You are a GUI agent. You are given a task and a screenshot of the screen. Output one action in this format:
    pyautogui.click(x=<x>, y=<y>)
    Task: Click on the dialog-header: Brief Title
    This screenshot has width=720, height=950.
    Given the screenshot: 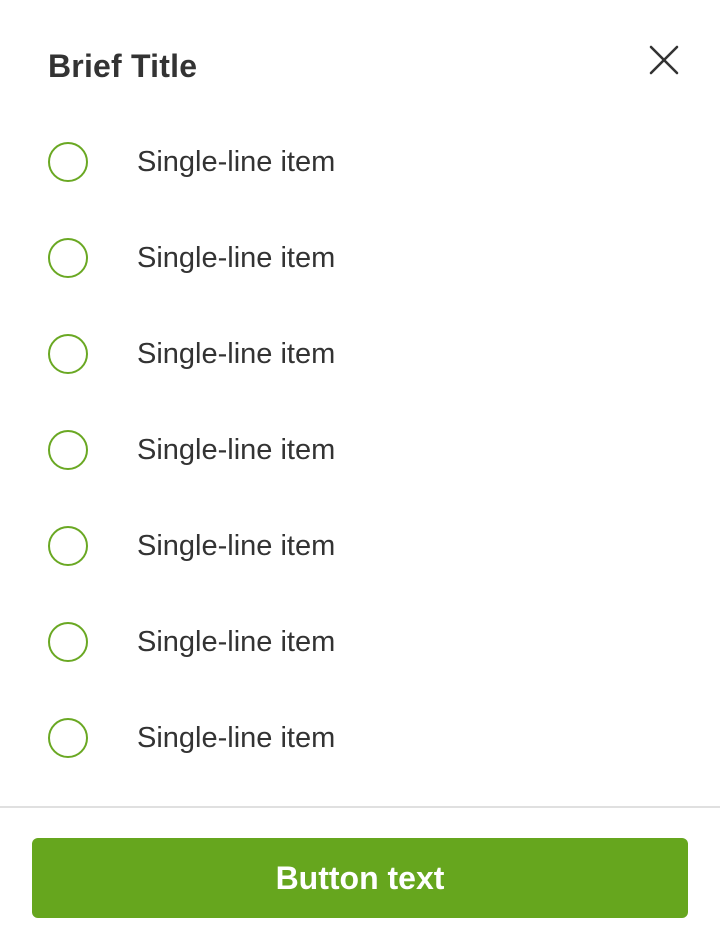 What is the action you would take?
    pyautogui.click(x=360, y=65)
    